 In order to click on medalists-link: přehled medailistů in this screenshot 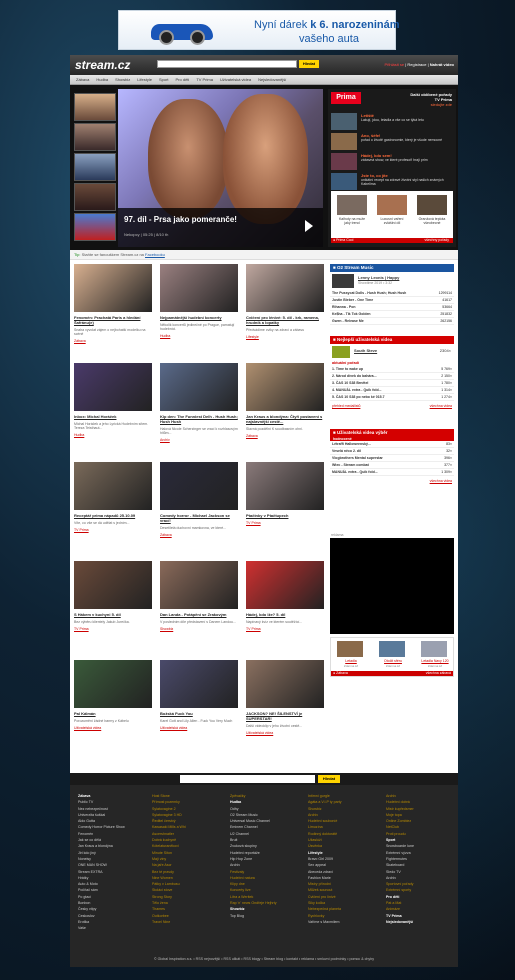, I will do `click(346, 406)`.